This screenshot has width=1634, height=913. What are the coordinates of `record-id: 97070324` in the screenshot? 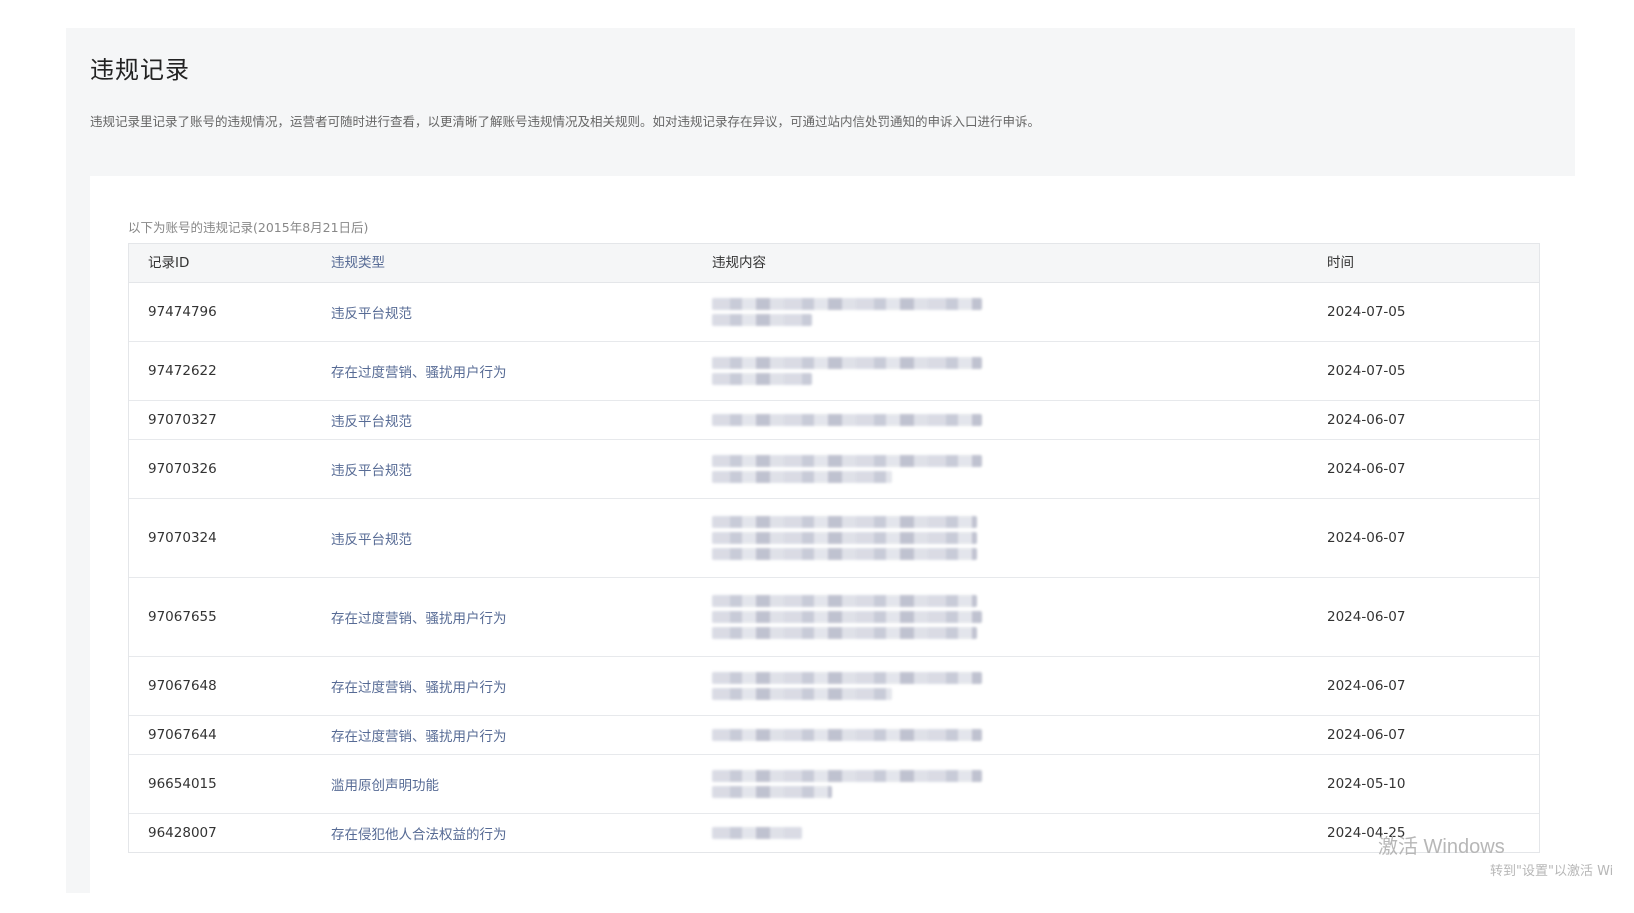 It's located at (182, 538).